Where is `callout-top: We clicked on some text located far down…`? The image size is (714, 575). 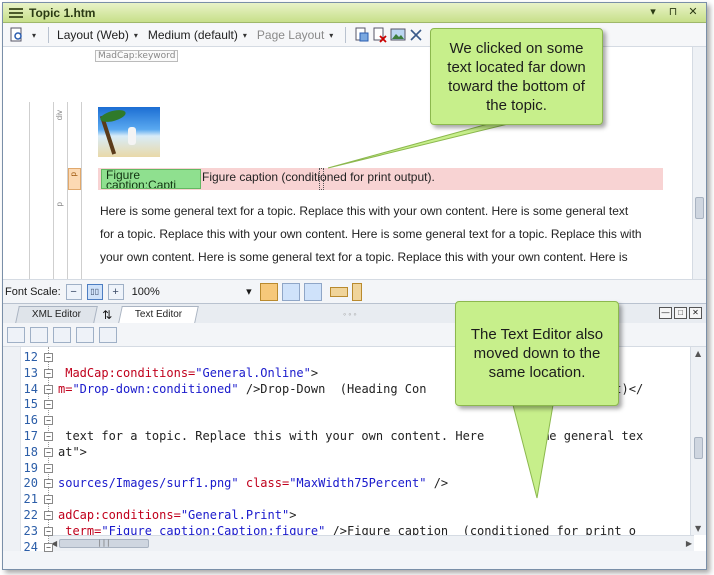
callout-top: We clicked on some text located far down… is located at coordinates (516, 76).